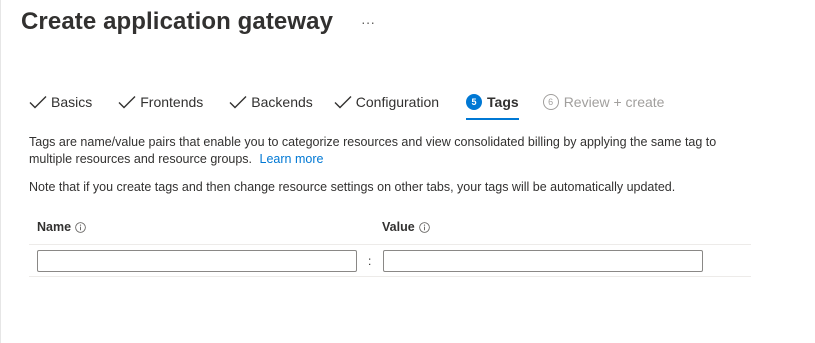 This screenshot has width=815, height=343. Describe the element at coordinates (474, 102) in the screenshot. I see `step-number-badge: 5` at that location.